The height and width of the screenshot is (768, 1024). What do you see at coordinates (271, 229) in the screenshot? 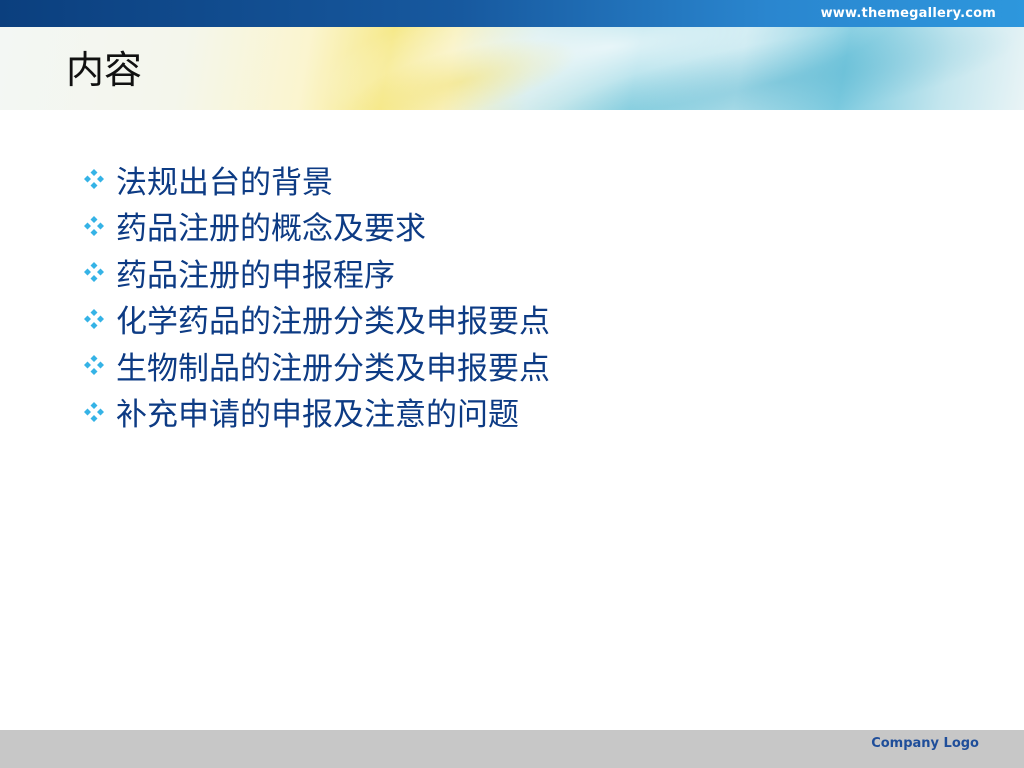
I see `bullet-text: 药品注册的概念及要求` at bounding box center [271, 229].